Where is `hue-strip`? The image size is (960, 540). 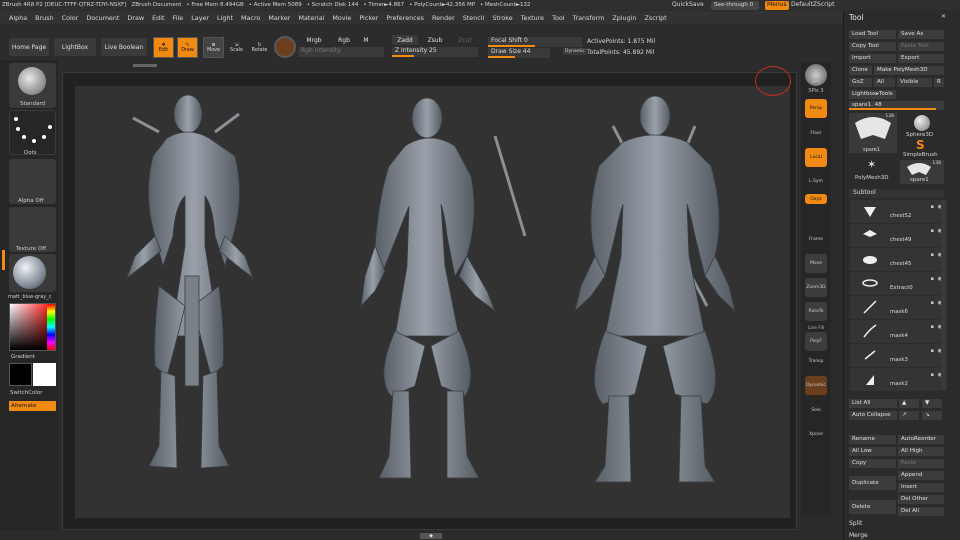 hue-strip is located at coordinates (51, 327).